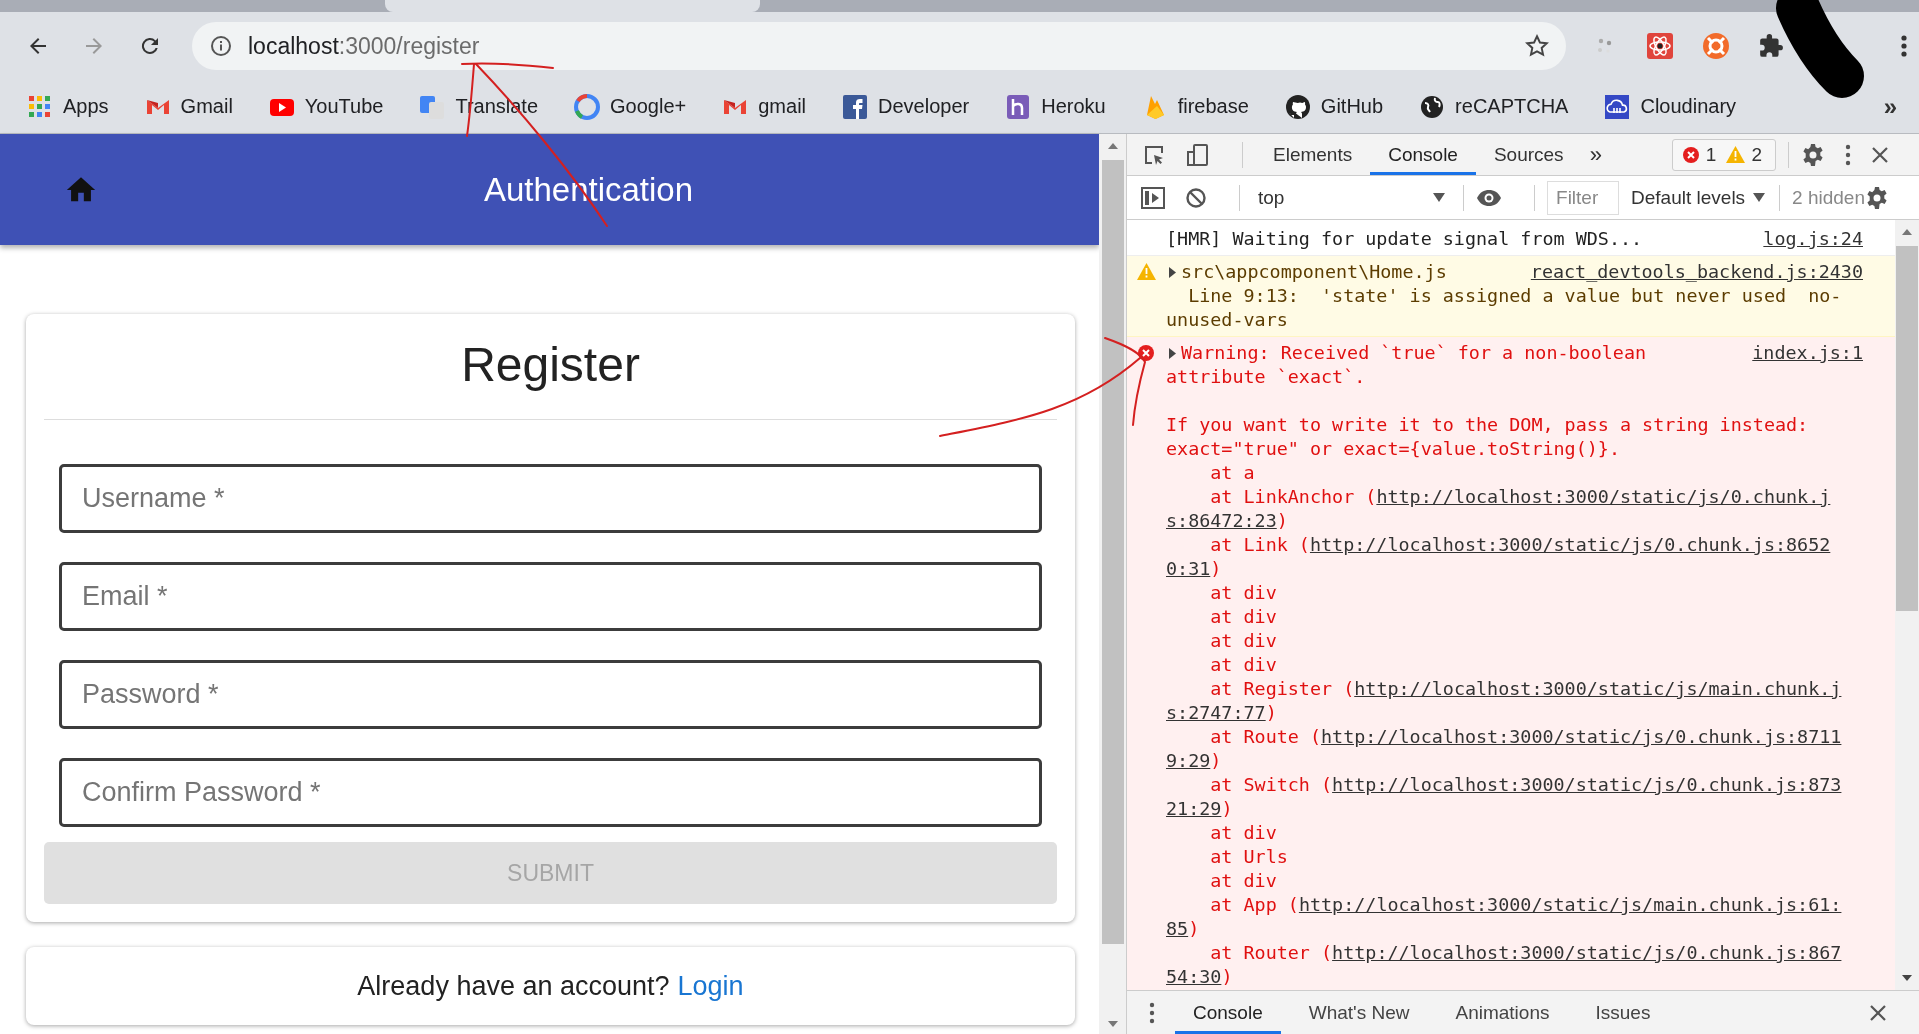 This screenshot has height=1034, width=1919. I want to click on bookmark-link: YouTube, so click(344, 106).